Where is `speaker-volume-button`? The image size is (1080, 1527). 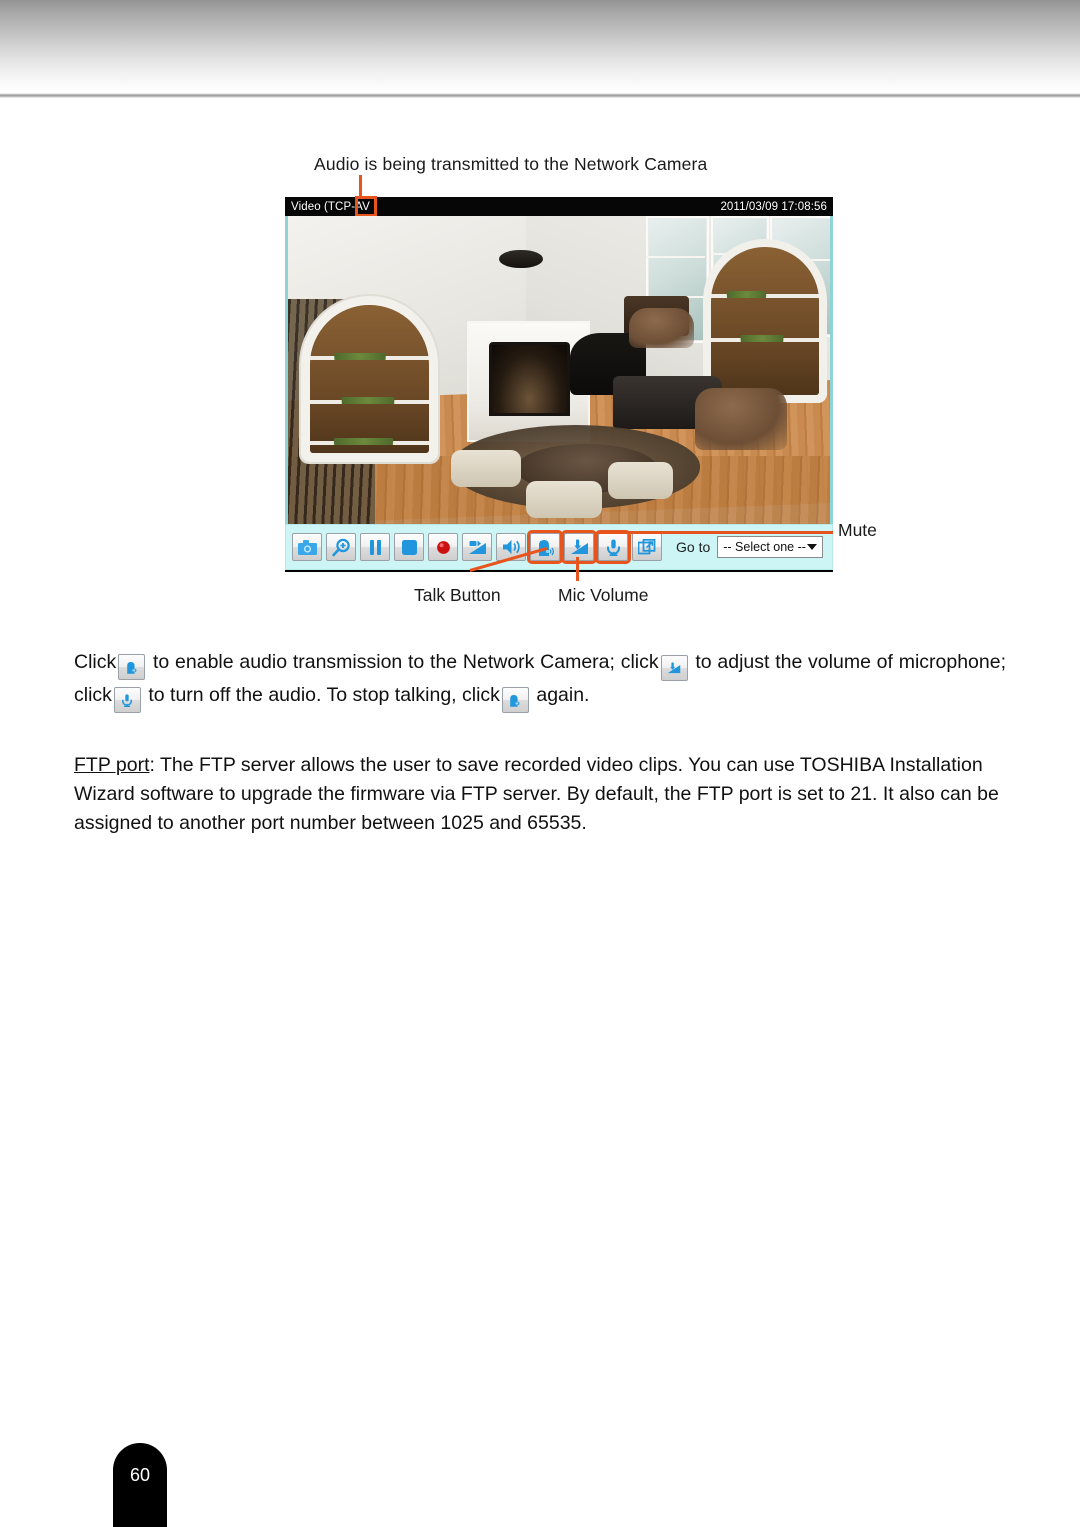 speaker-volume-button is located at coordinates (477, 547).